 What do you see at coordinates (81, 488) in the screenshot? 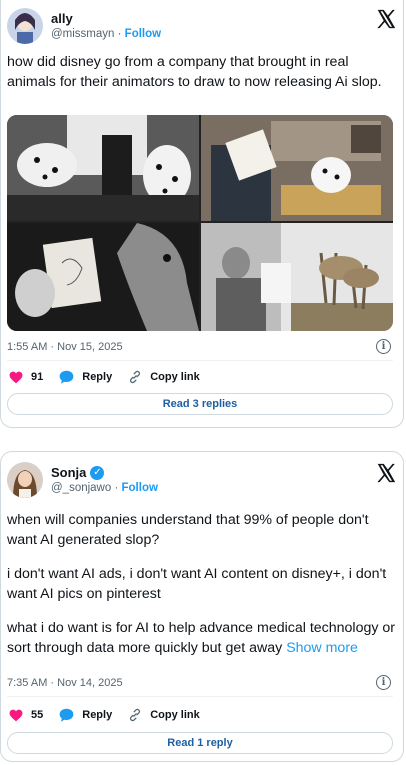
I see `author-handle: @_sonjawo` at bounding box center [81, 488].